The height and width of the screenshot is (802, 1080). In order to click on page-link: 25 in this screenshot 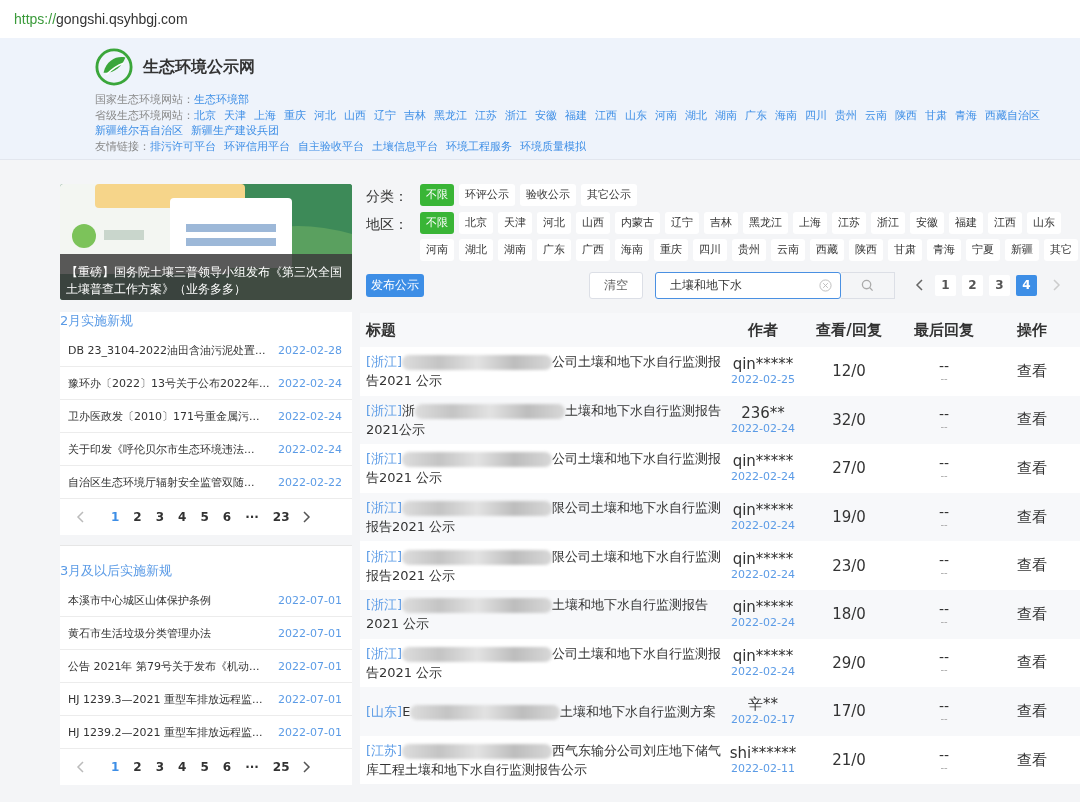, I will do `click(281, 767)`.